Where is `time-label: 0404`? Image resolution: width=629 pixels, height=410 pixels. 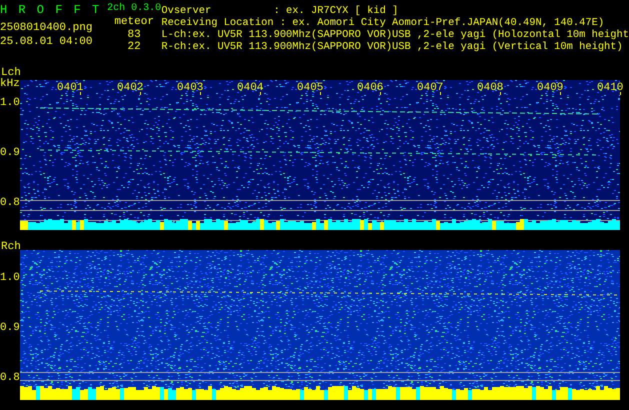 time-label: 0404 is located at coordinates (250, 88).